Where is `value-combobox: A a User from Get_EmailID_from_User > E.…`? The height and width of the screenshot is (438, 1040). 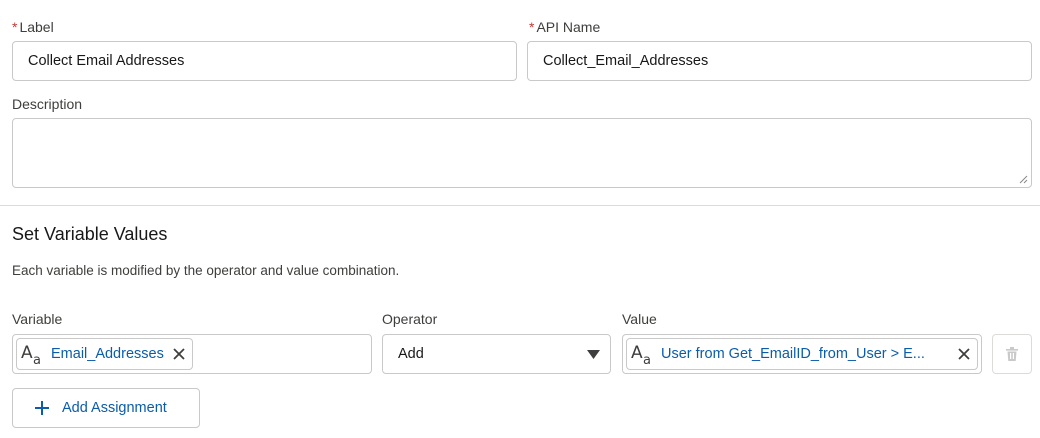 value-combobox: A a User from Get_EmailID_from_User > E.… is located at coordinates (802, 354).